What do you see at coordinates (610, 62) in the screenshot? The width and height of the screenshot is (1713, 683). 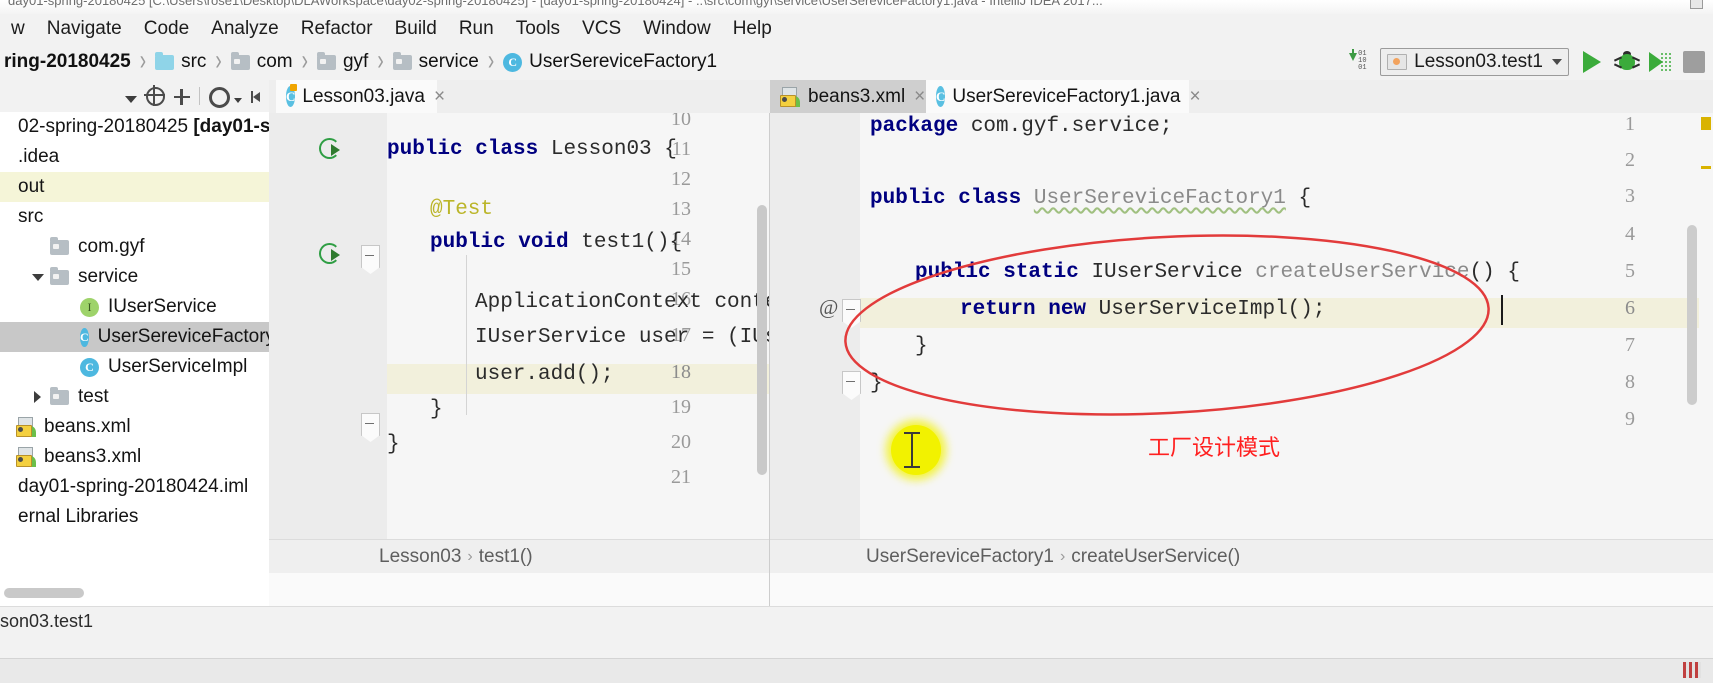 I see `breadcrumb-item-userserevicefactory1: C UserSereviceFactory1` at bounding box center [610, 62].